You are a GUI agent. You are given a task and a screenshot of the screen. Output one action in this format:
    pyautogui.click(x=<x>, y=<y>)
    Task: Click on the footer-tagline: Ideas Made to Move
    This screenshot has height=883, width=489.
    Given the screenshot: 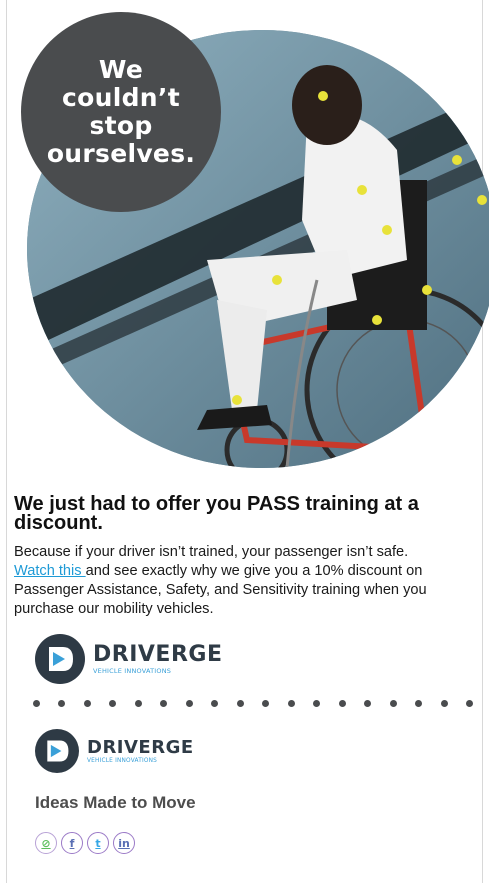 What is the action you would take?
    pyautogui.click(x=115, y=802)
    